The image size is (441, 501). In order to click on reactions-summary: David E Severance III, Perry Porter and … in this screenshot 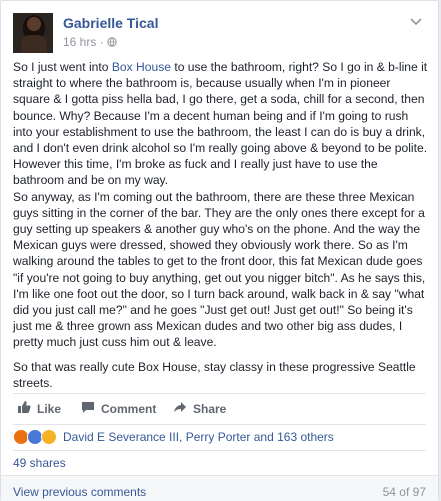, I will do `click(173, 437)`.